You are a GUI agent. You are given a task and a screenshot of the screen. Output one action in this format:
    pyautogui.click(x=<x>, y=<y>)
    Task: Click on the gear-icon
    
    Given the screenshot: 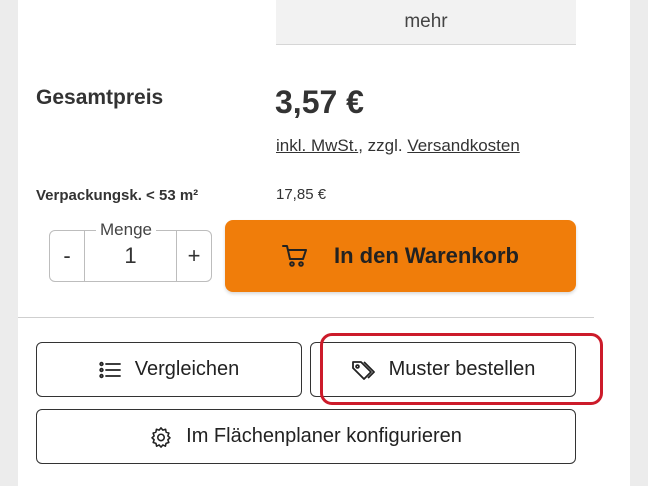 What is the action you would take?
    pyautogui.click(x=161, y=437)
    